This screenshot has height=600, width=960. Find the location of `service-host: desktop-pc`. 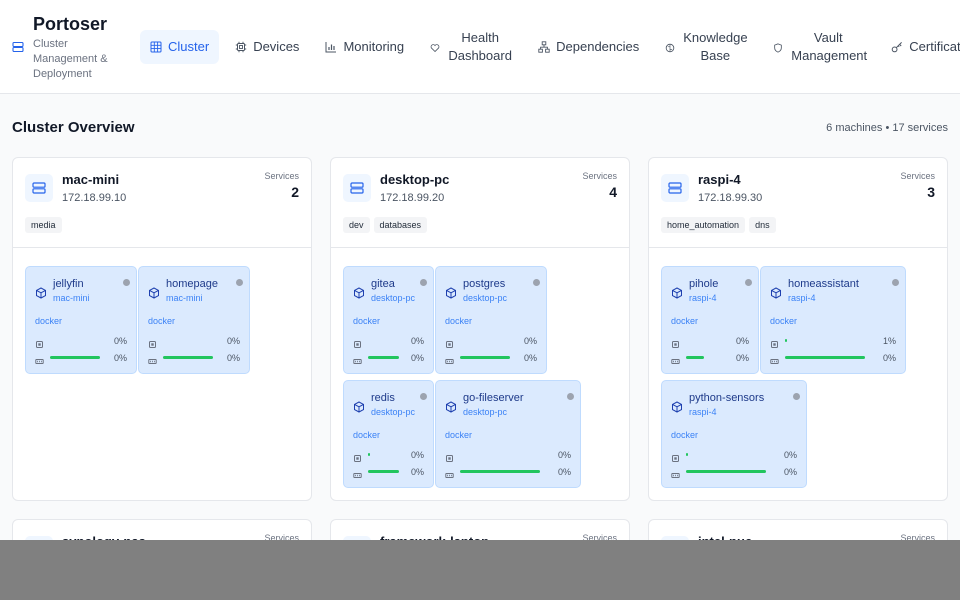

service-host: desktop-pc is located at coordinates (485, 298).